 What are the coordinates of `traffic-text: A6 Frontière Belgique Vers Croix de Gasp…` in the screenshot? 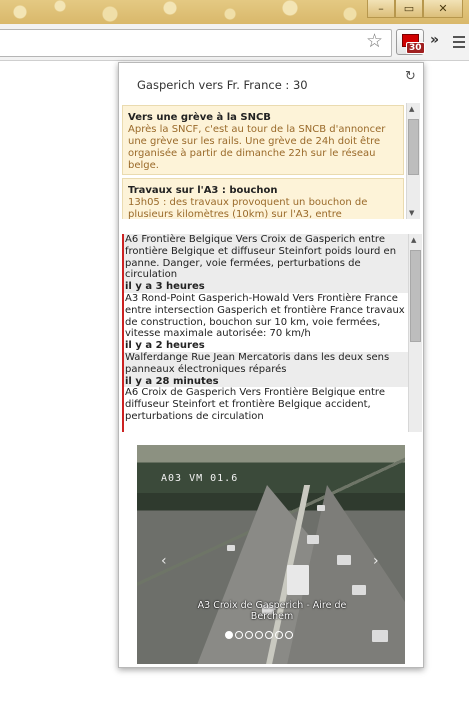 It's located at (261, 257).